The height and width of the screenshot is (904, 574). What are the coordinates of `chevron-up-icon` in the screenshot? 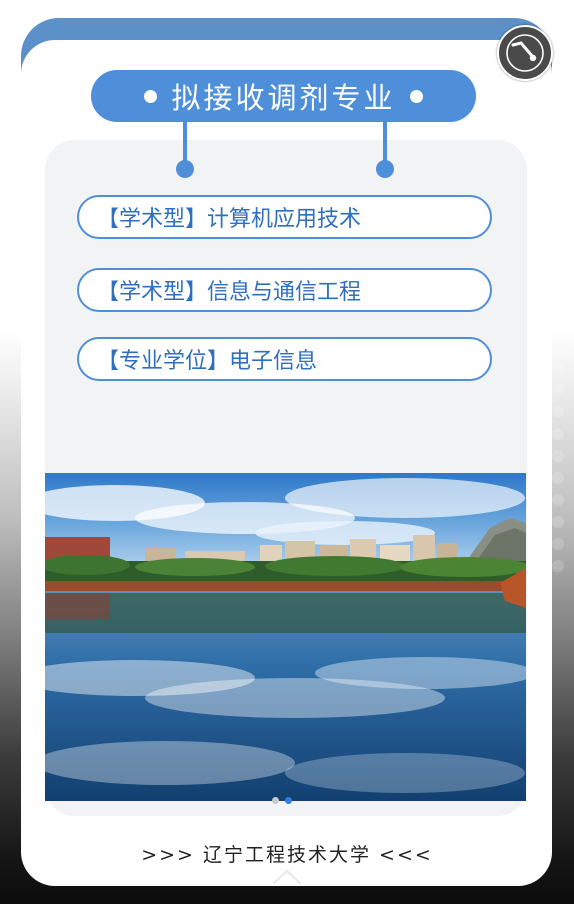 It's located at (287, 877).